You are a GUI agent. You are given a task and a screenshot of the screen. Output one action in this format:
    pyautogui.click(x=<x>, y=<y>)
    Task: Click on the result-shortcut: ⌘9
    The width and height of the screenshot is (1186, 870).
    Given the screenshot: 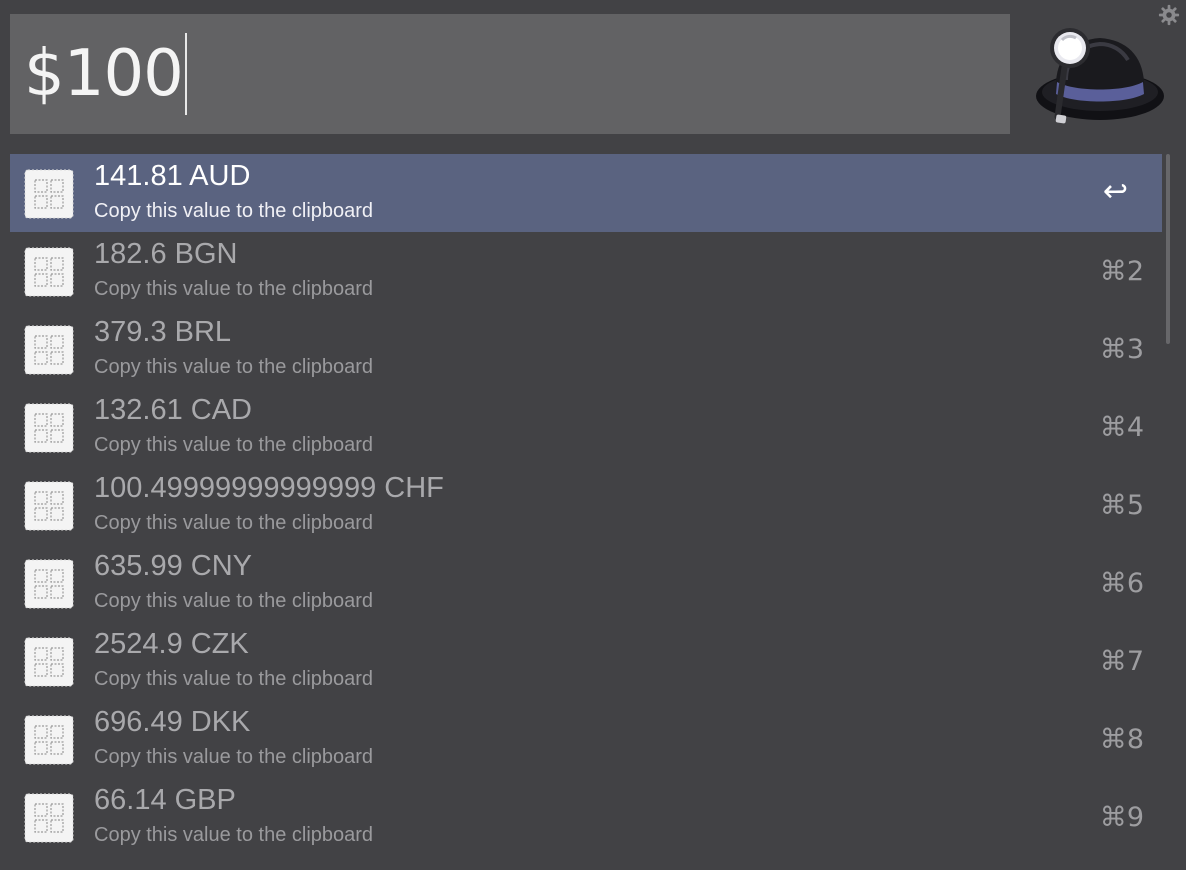 What is the action you would take?
    pyautogui.click(x=1121, y=817)
    